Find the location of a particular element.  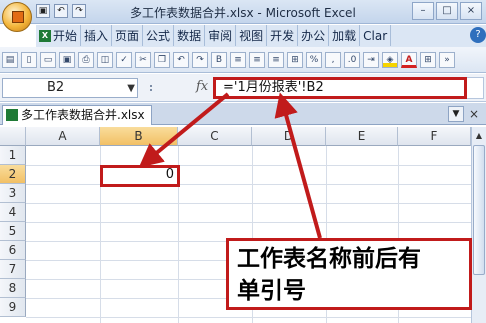

tab-office: 办公 is located at coordinates (314, 35).